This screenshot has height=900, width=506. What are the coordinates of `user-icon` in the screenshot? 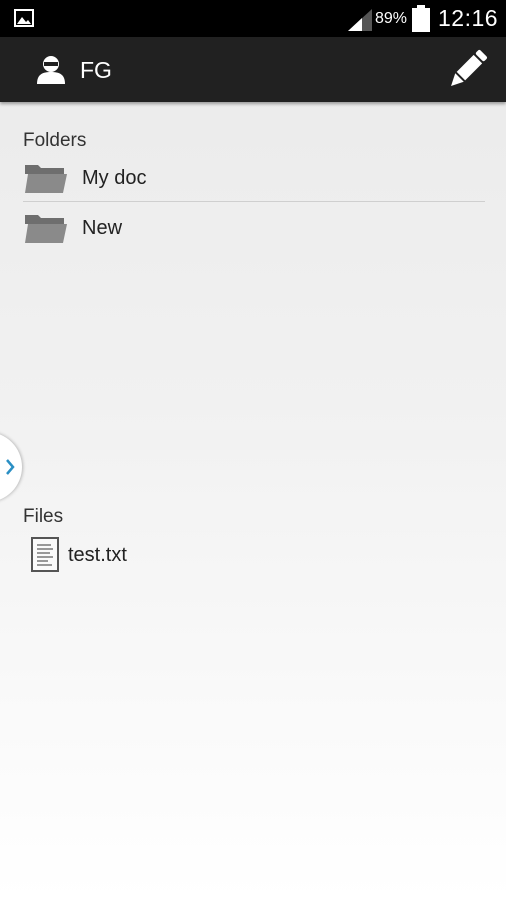 It's located at (51, 69).